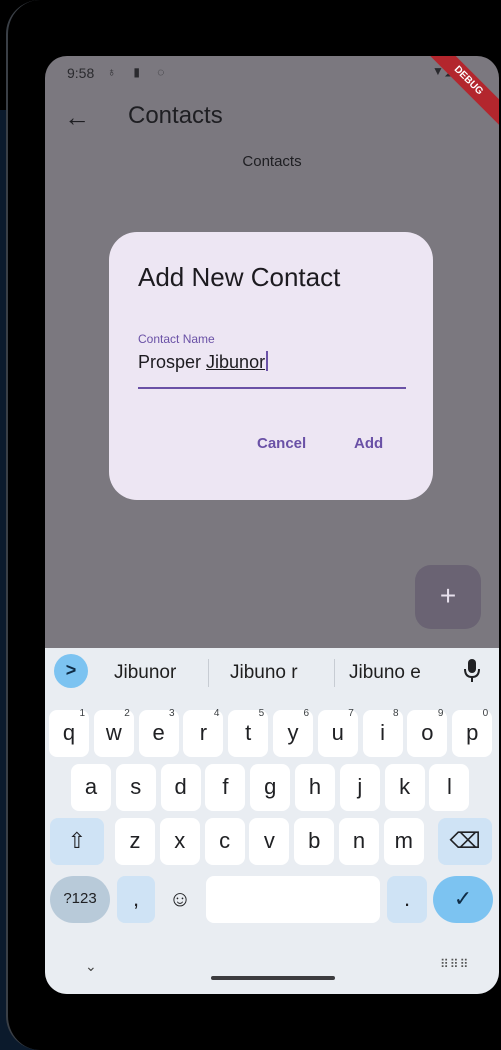 This screenshot has height=1050, width=501. What do you see at coordinates (314, 841) in the screenshot?
I see `key-b: b` at bounding box center [314, 841].